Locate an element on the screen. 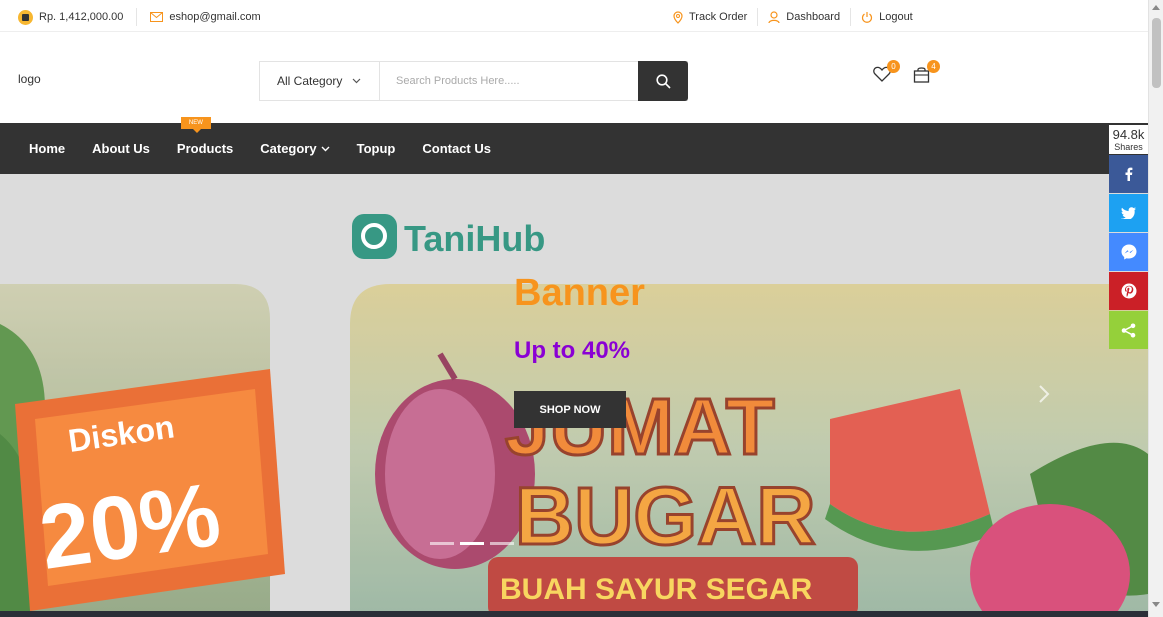  track-order-link: Track Order is located at coordinates (710, 17).